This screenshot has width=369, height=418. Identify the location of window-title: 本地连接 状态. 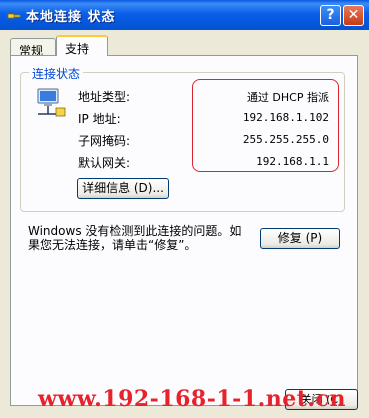
(71, 17).